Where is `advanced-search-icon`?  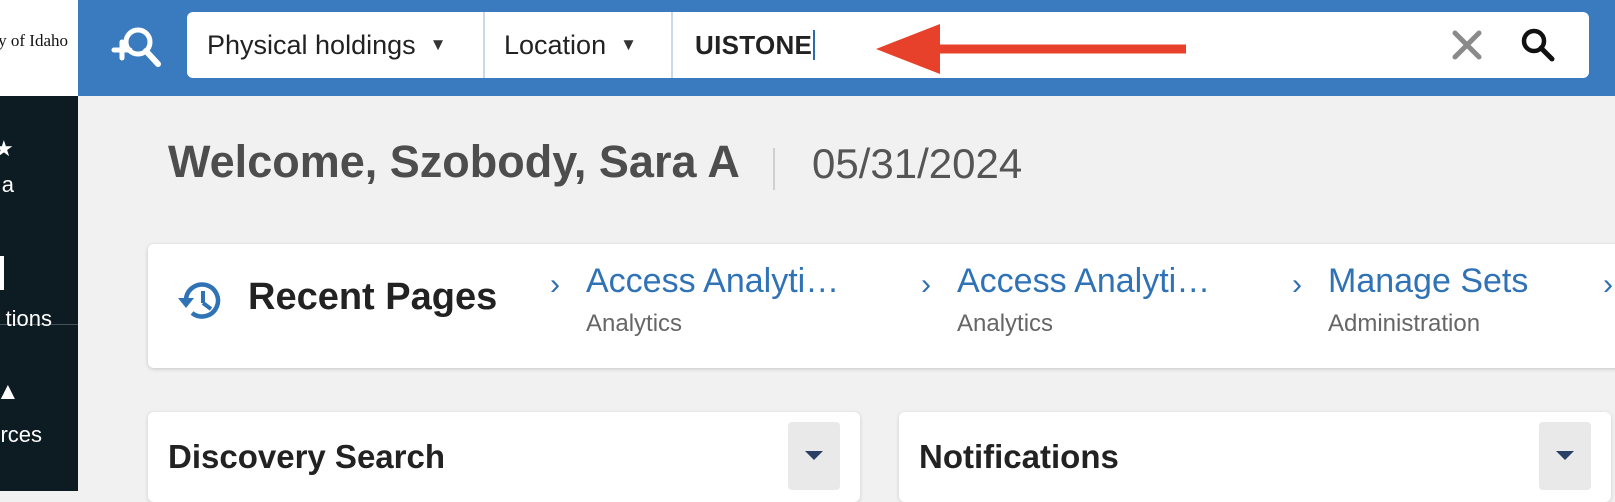
advanced-search-icon is located at coordinates (136, 48).